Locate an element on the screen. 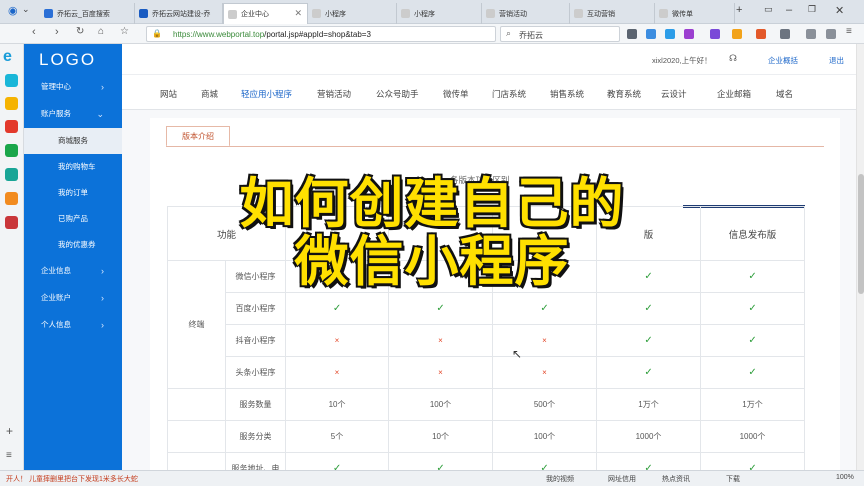  reload-button: ↻ is located at coordinates (80, 31).